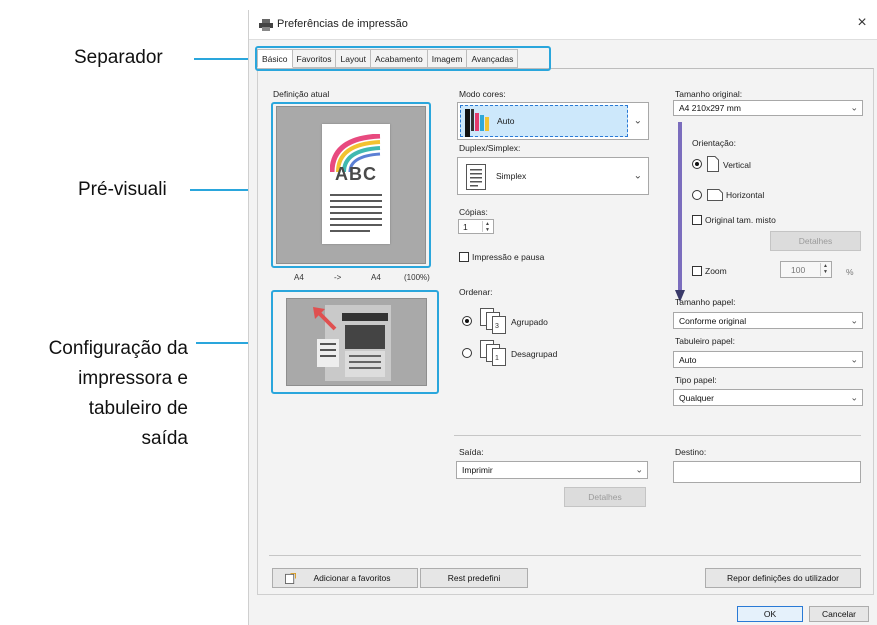 The width and height of the screenshot is (877, 625). What do you see at coordinates (224, 59) in the screenshot?
I see `callout-line-separador` at bounding box center [224, 59].